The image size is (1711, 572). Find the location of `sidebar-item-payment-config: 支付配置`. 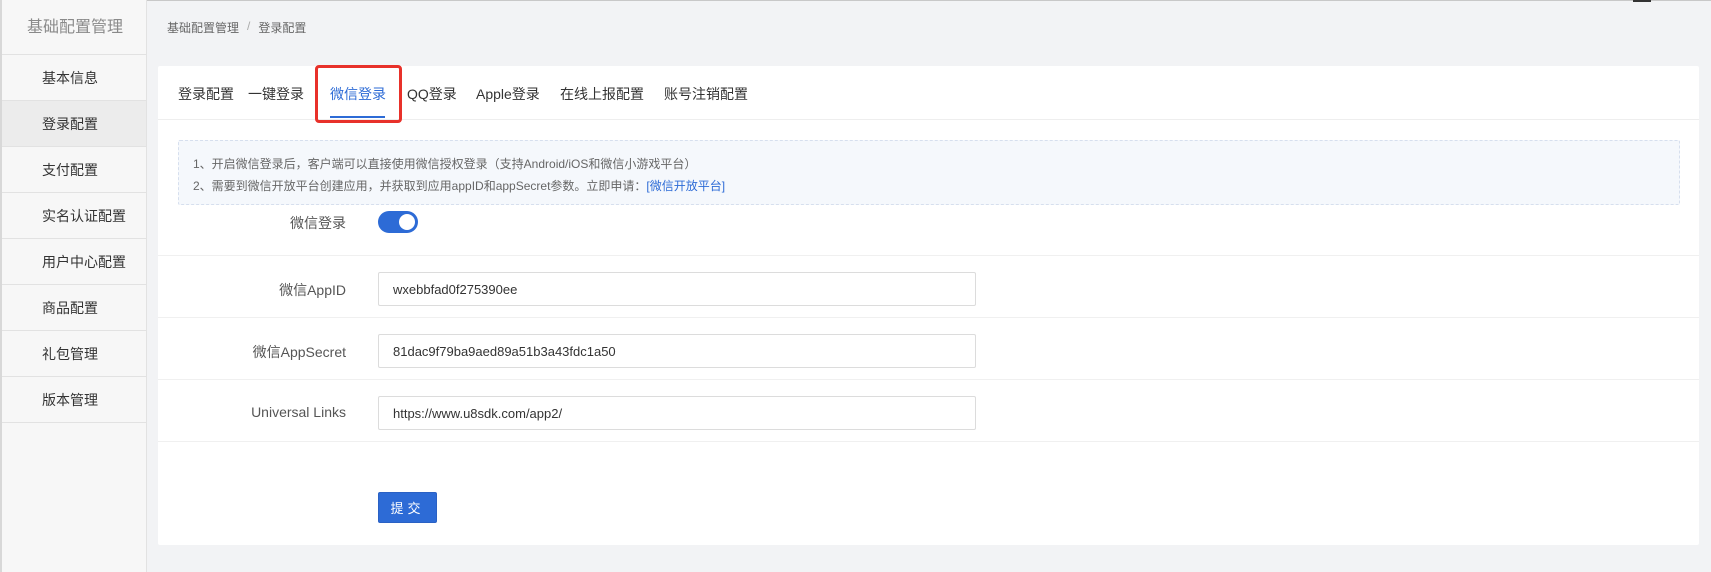

sidebar-item-payment-config: 支付配置 is located at coordinates (73, 170).